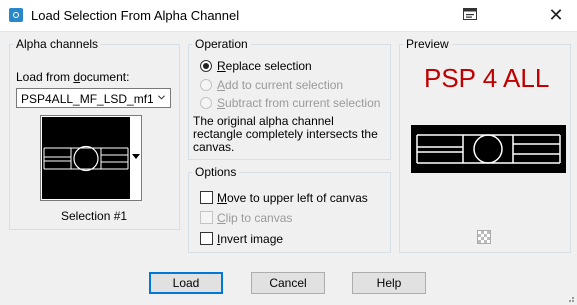 This screenshot has height=305, width=577. I want to click on label-text: nvert image, so click(252, 239).